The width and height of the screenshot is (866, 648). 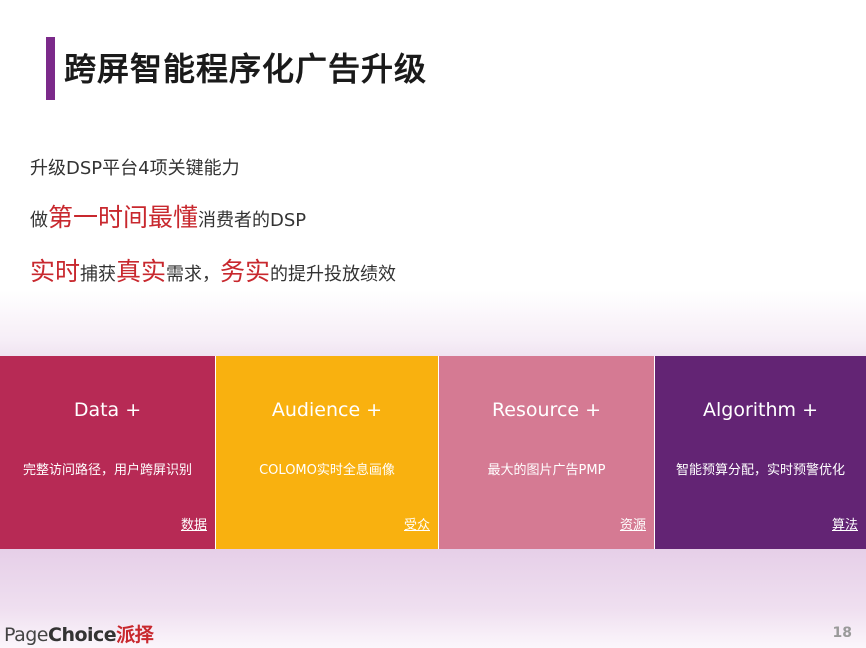 What do you see at coordinates (141, 271) in the screenshot?
I see `line3-highlight-2: 真实` at bounding box center [141, 271].